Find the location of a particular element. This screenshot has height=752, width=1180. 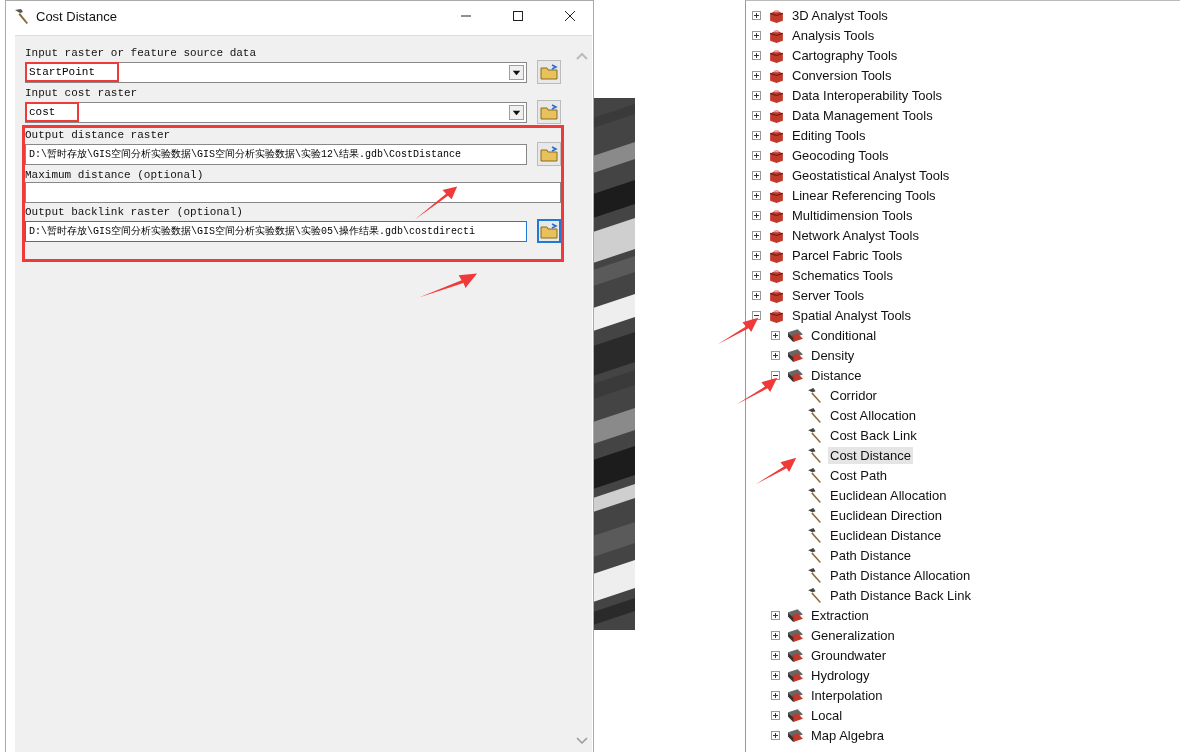

tree-item: Spatial Analyst Tools is located at coordinates (851, 315).